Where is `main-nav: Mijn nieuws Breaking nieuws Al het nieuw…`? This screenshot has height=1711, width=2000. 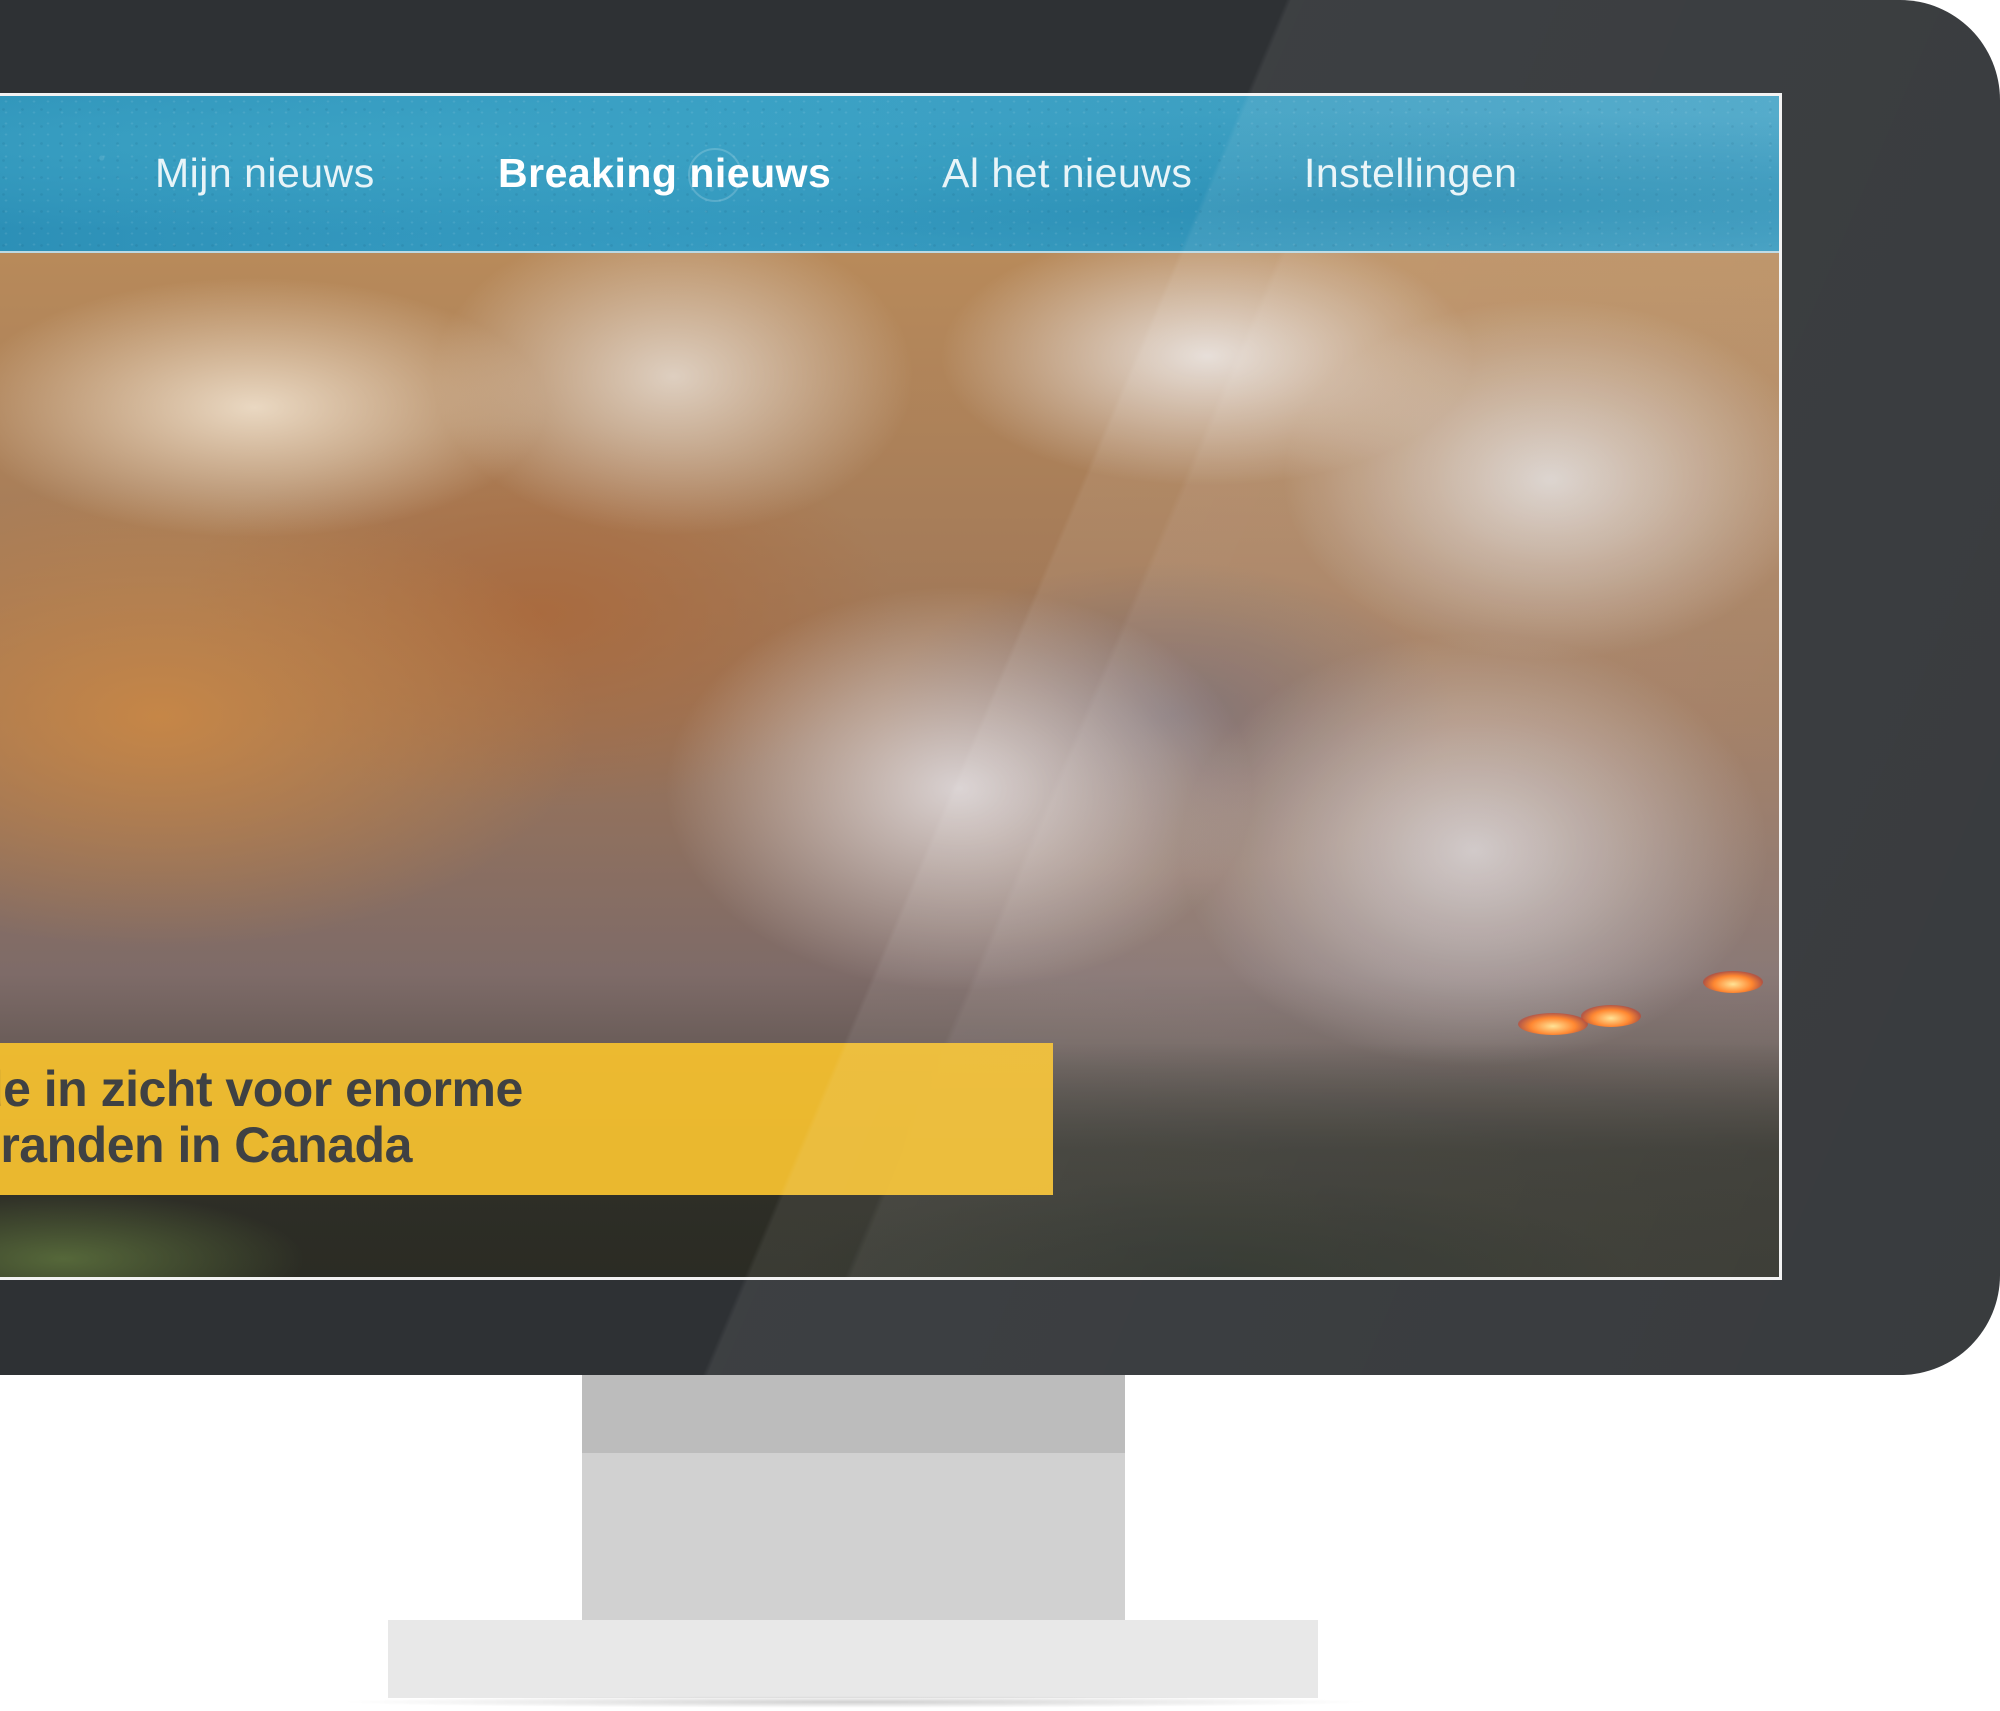 main-nav: Mijn nieuws Breaking nieuws Al het nieuw… is located at coordinates (889, 174).